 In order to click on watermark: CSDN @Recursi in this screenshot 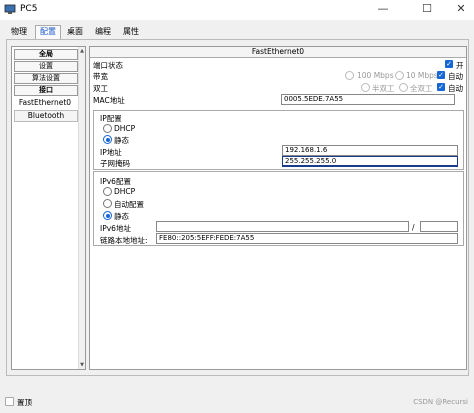, I will do `click(440, 402)`.